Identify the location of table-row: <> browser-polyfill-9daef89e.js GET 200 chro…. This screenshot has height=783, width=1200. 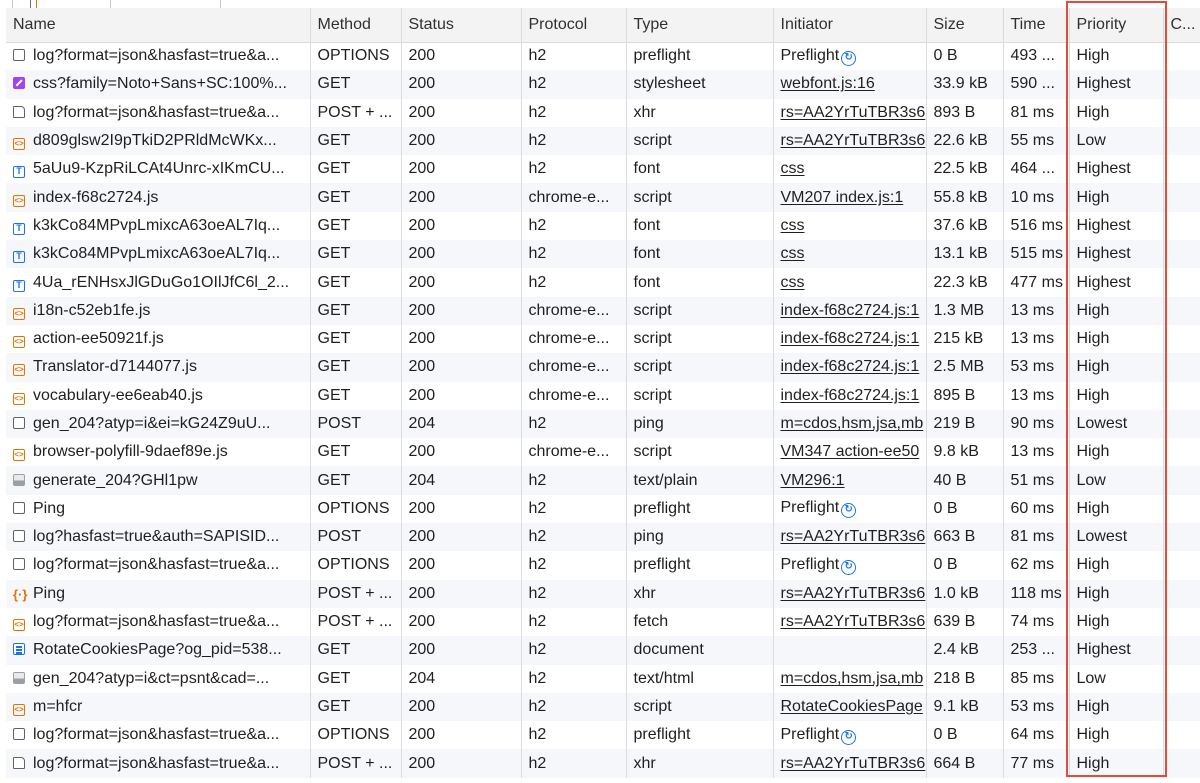
(603, 452).